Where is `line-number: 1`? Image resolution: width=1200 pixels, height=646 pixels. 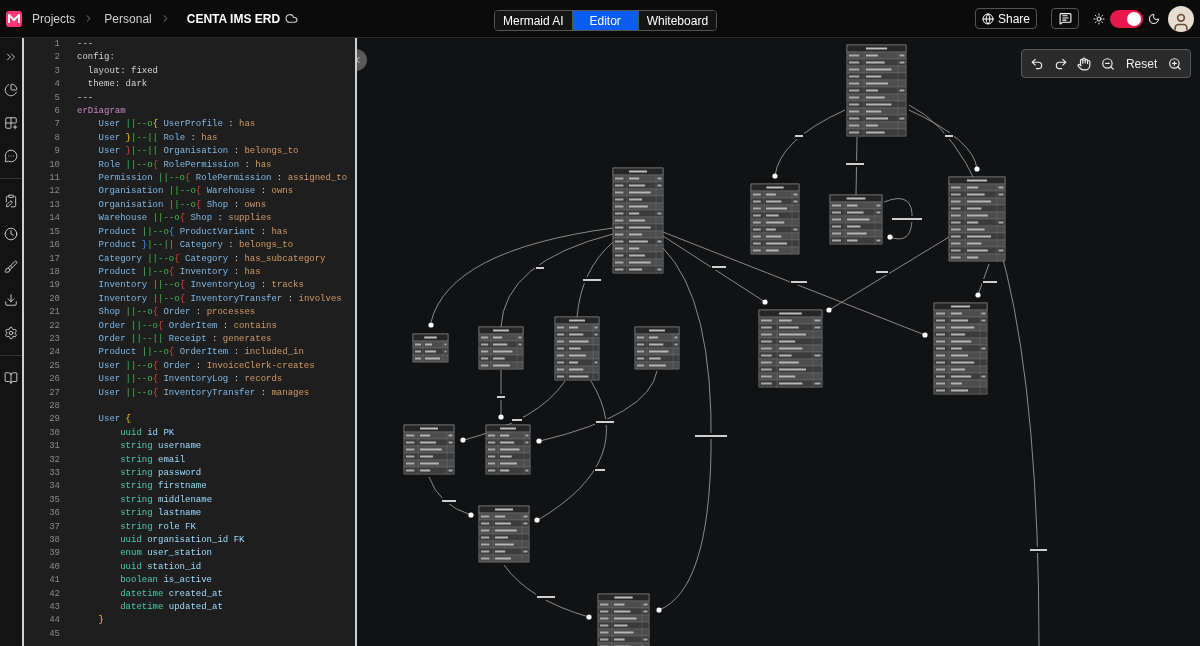
line-number: 1 is located at coordinates (56, 44).